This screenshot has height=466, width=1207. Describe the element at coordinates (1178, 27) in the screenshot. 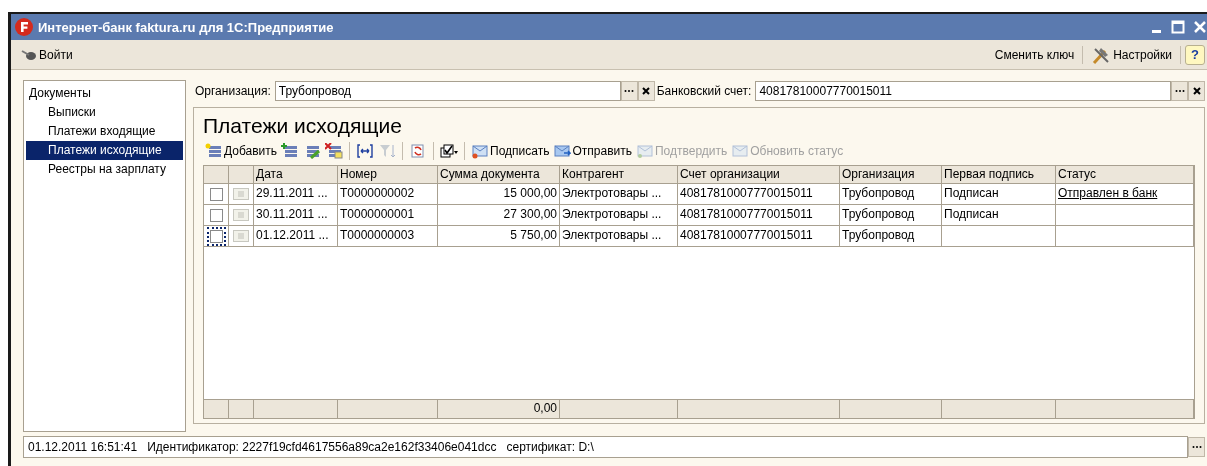

I see `maximize-icon` at that location.